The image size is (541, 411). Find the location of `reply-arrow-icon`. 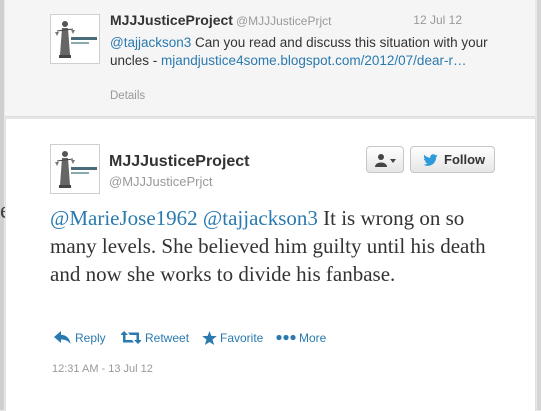

reply-arrow-icon is located at coordinates (62, 337).